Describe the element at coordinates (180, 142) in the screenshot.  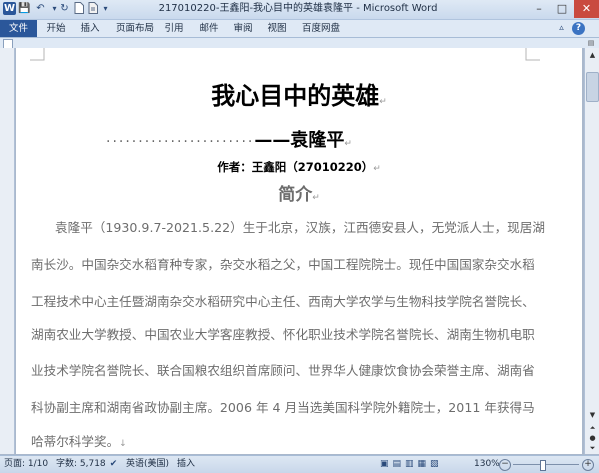
I see `title-leader: ·······················` at that location.